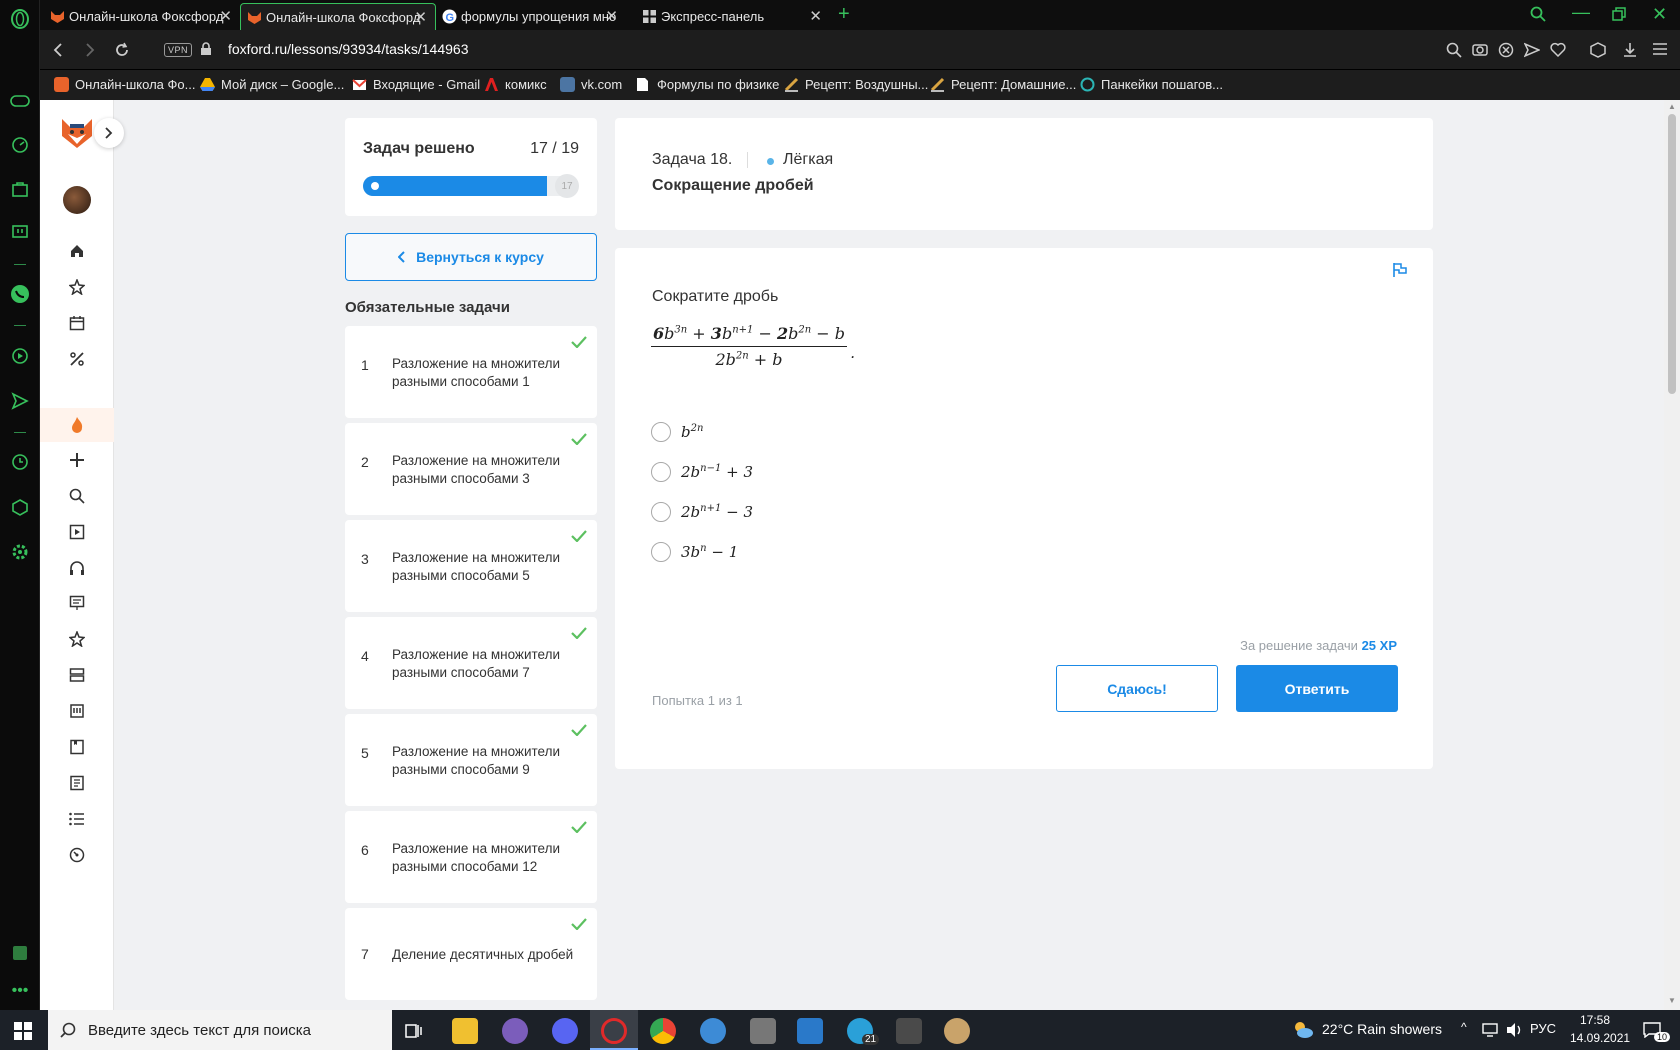 This screenshot has height=1050, width=1680. What do you see at coordinates (178, 50) in the screenshot?
I see `vpn-badge: VPN` at bounding box center [178, 50].